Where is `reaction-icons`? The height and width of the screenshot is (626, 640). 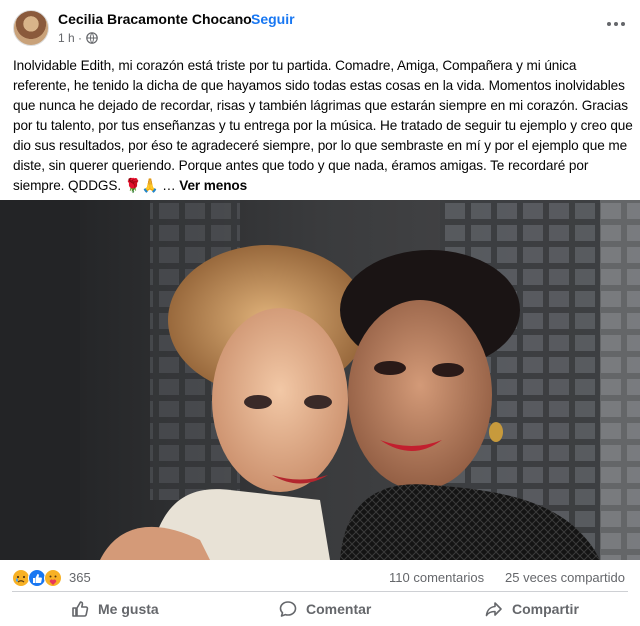
reaction-icons is located at coordinates (39, 578).